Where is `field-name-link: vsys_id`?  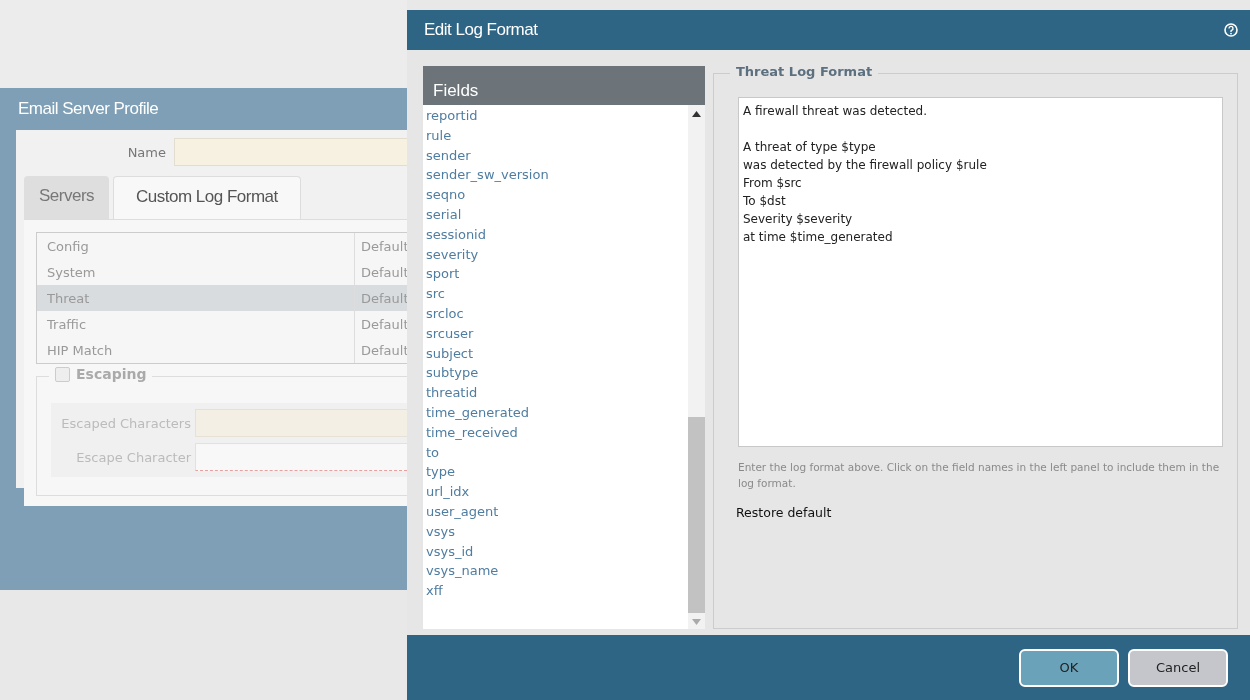 field-name-link: vsys_id is located at coordinates (557, 551).